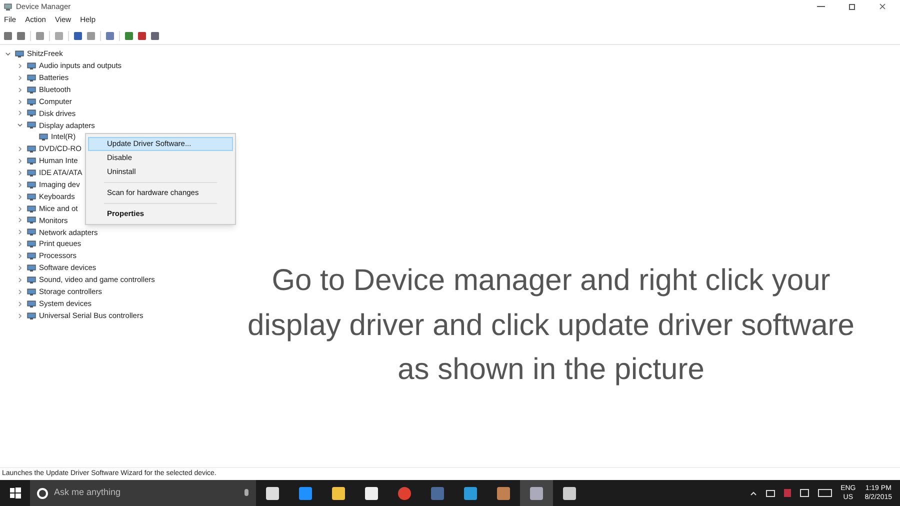  I want to click on keyboard-icon, so click(825, 493).